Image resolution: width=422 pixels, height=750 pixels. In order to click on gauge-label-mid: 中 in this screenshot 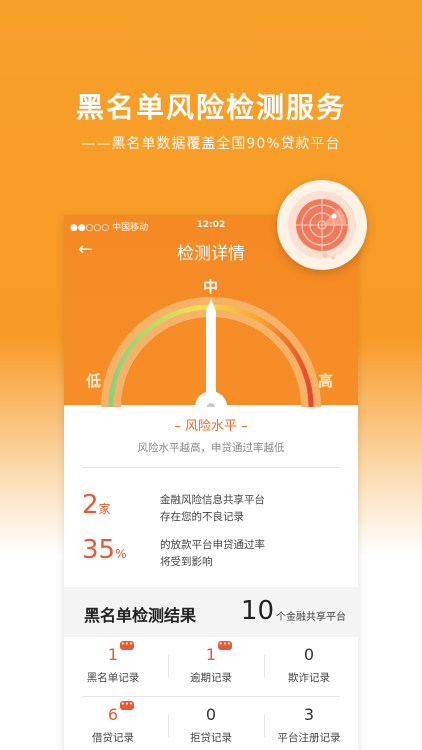, I will do `click(211, 287)`.